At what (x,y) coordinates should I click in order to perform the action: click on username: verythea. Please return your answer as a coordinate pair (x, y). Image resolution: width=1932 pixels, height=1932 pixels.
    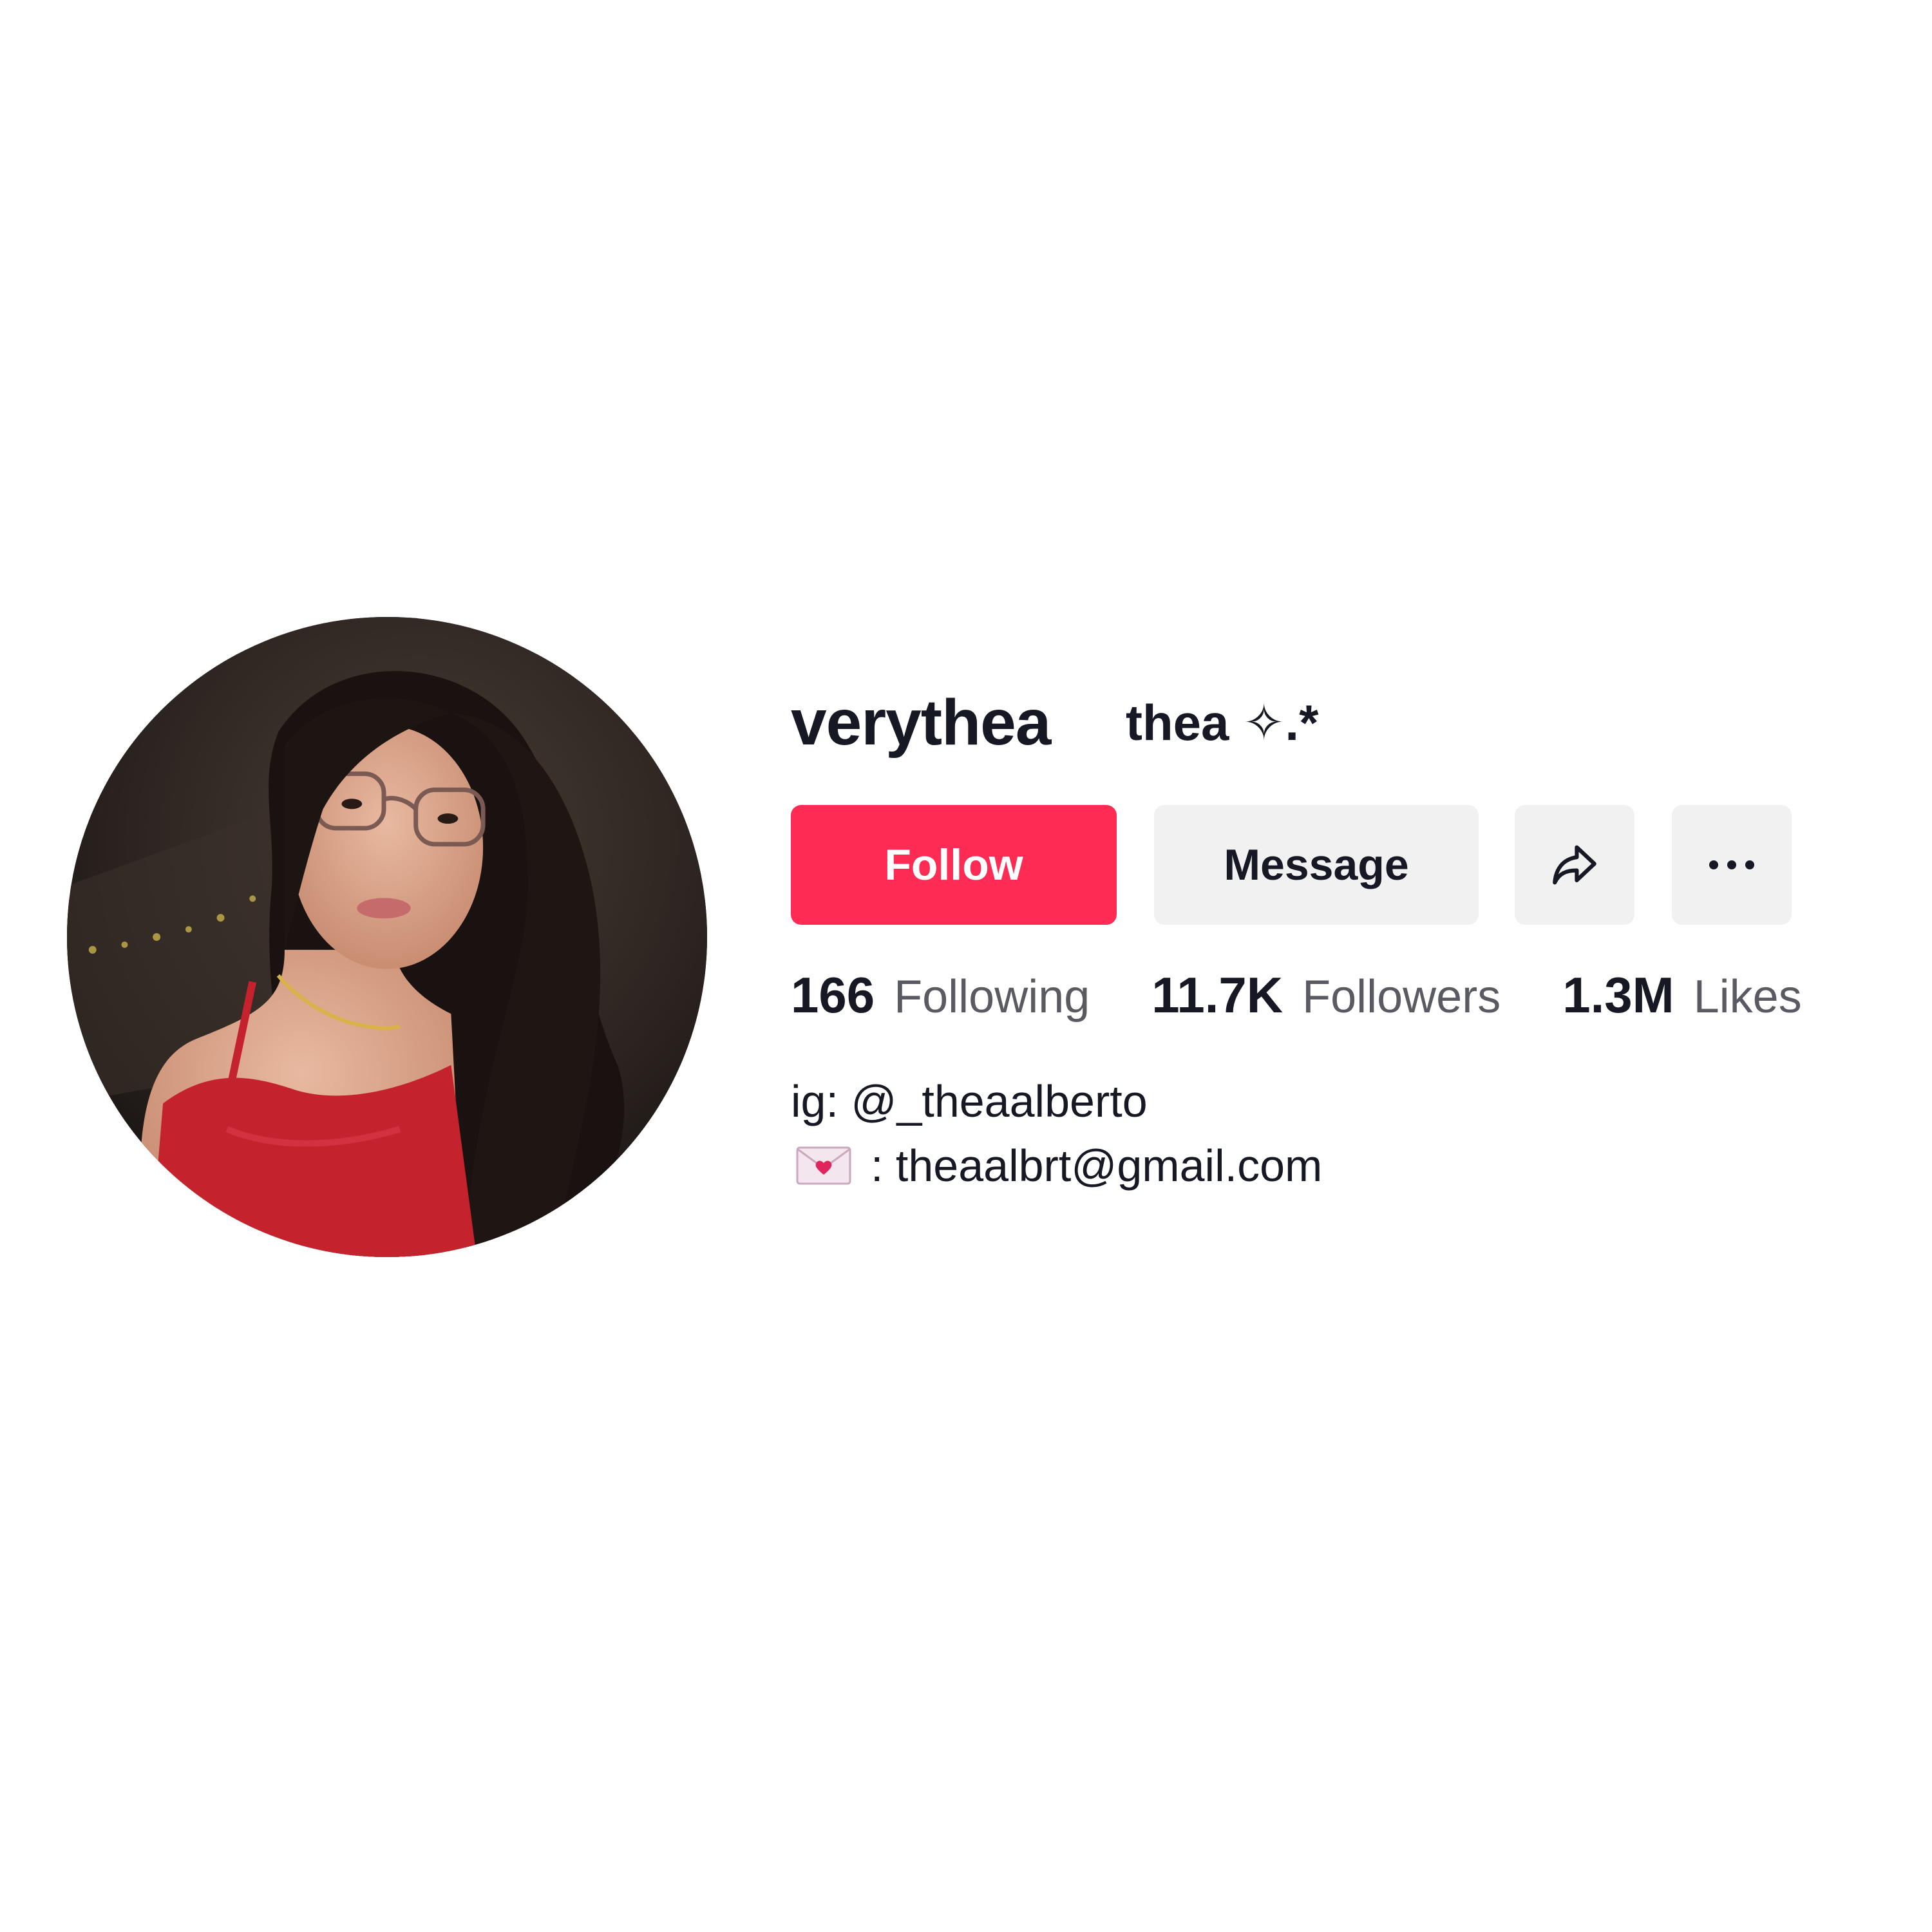
    Looking at the image, I should click on (921, 723).